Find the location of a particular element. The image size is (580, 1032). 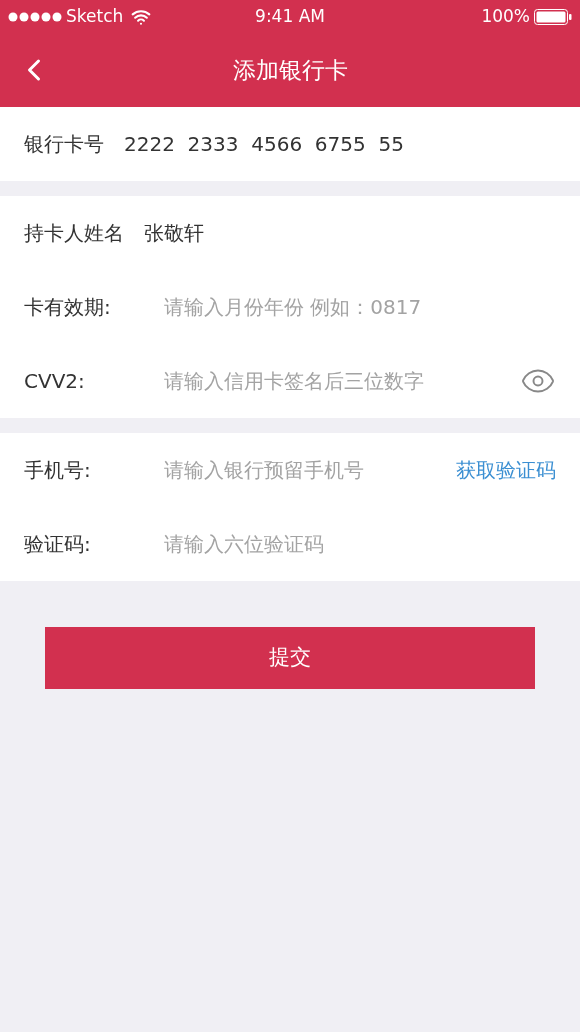

status-time: 9:41 AM is located at coordinates (290, 16).